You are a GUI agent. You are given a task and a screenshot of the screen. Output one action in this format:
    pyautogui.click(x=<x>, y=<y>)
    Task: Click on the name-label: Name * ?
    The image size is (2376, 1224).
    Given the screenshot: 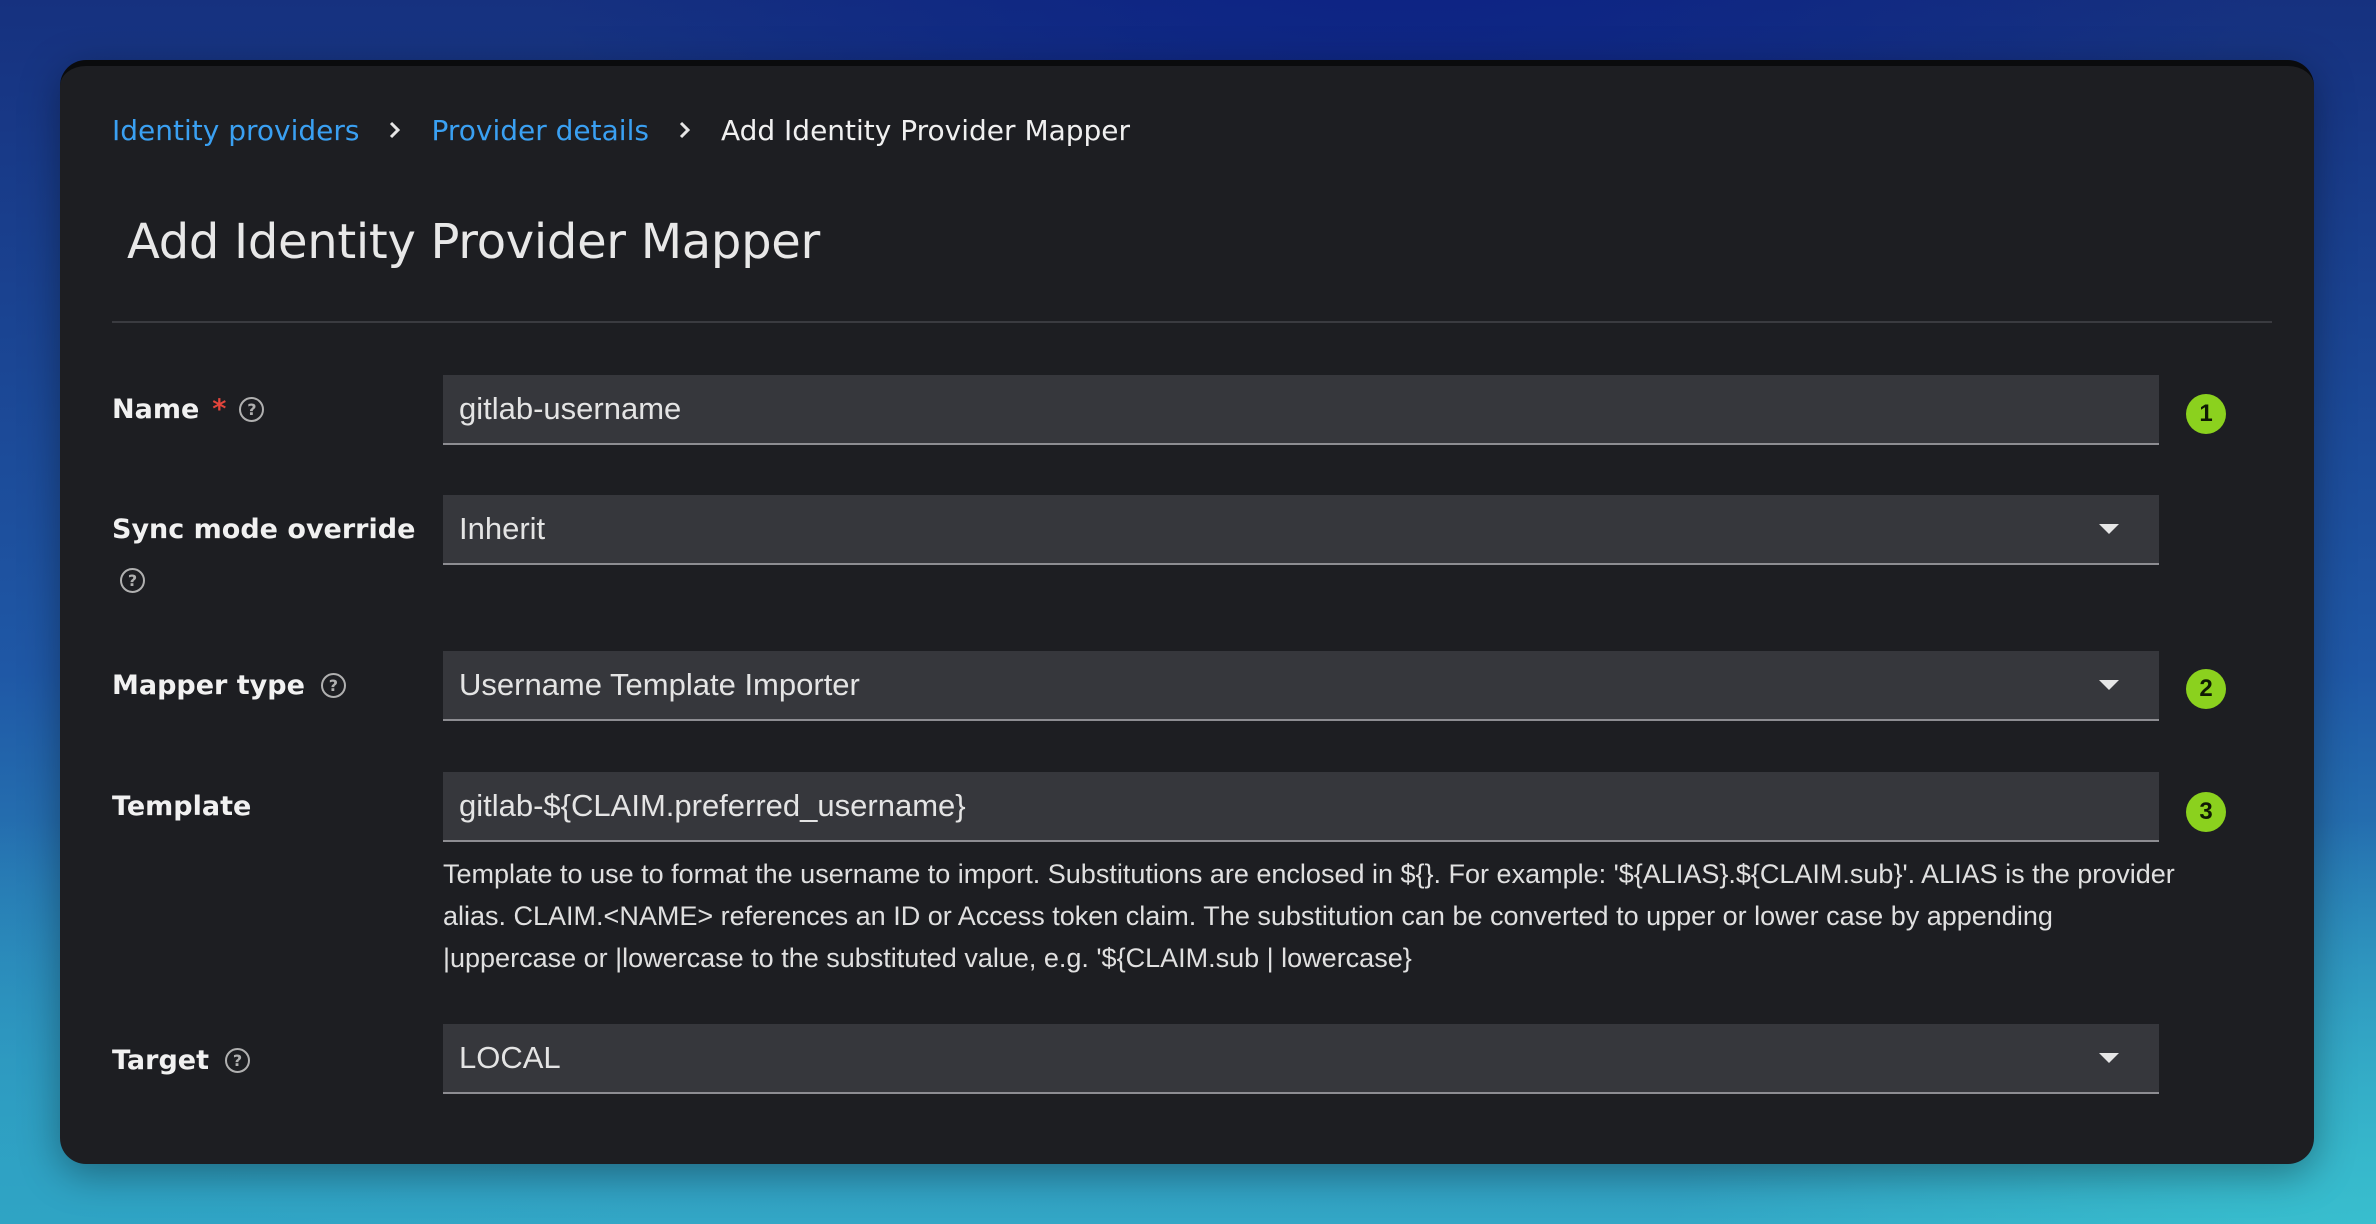 What is the action you would take?
    pyautogui.click(x=188, y=409)
    